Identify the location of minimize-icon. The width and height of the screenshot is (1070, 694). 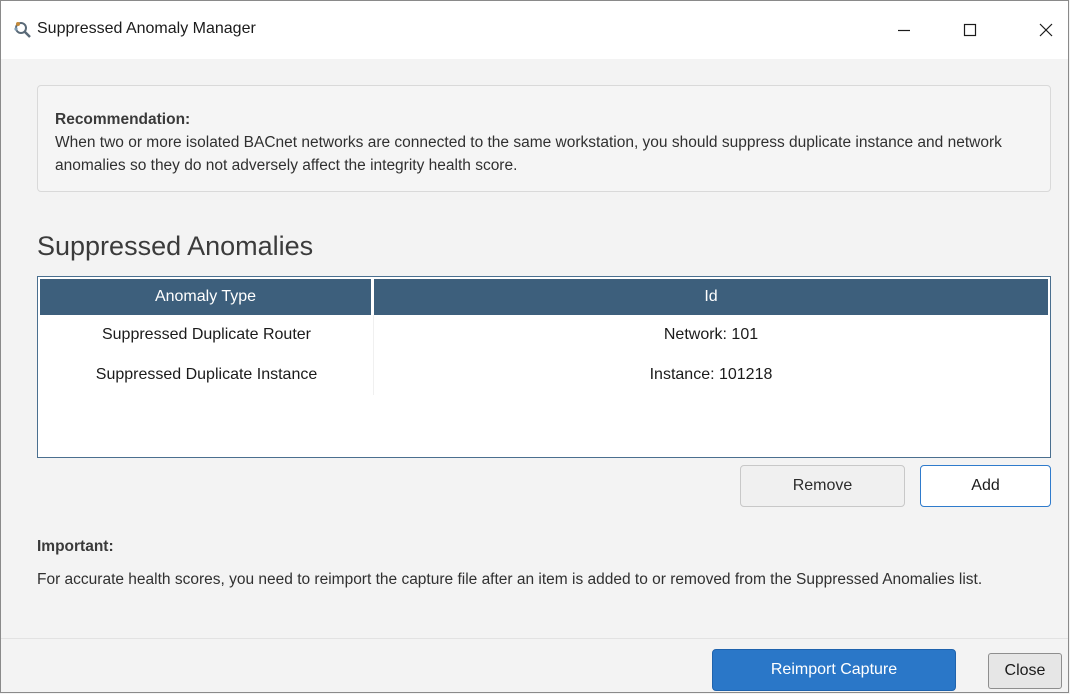
(904, 30).